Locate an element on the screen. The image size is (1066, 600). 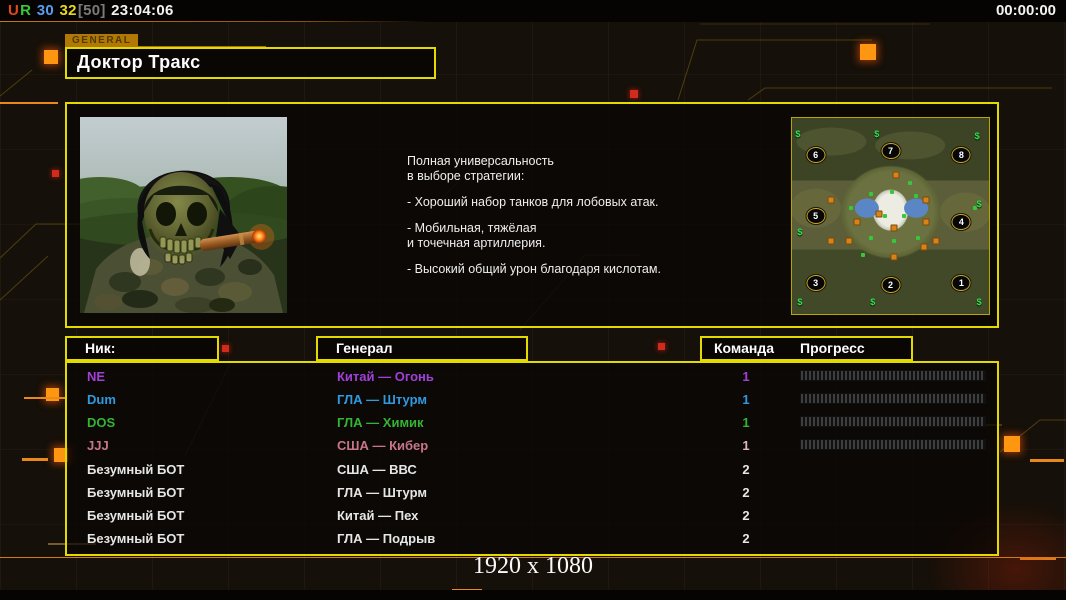
decor-square is located at coordinates (868, 52).